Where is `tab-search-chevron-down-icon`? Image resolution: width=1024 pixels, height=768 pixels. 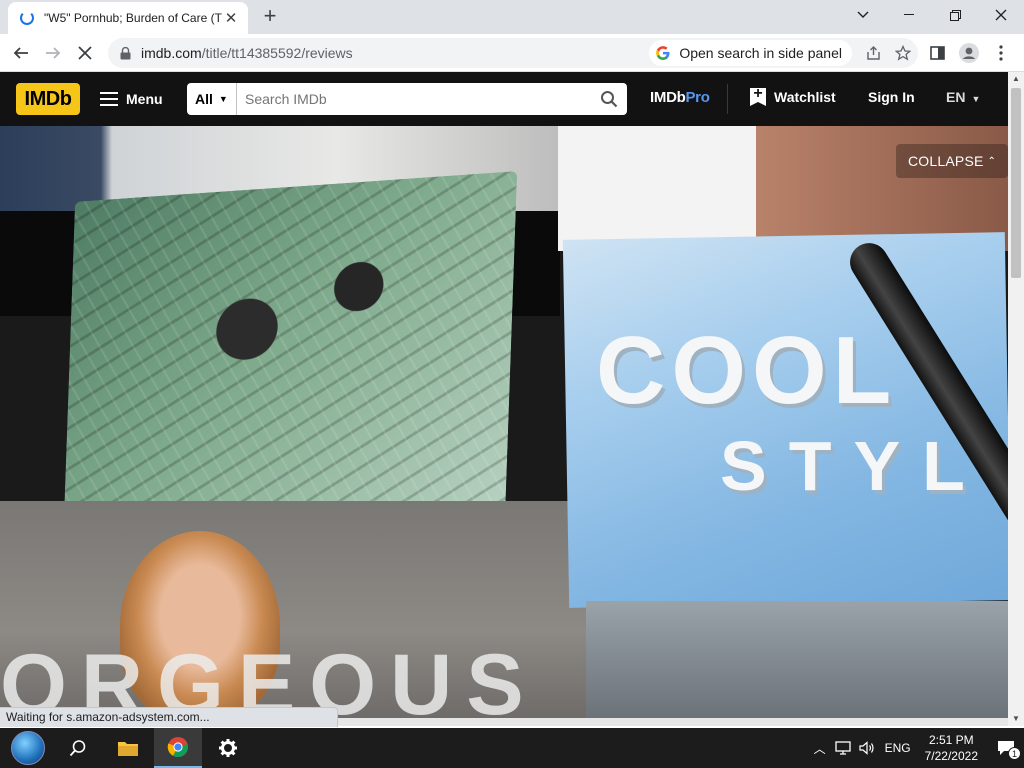
tab-search-chevron-down-icon is located at coordinates (863, 15).